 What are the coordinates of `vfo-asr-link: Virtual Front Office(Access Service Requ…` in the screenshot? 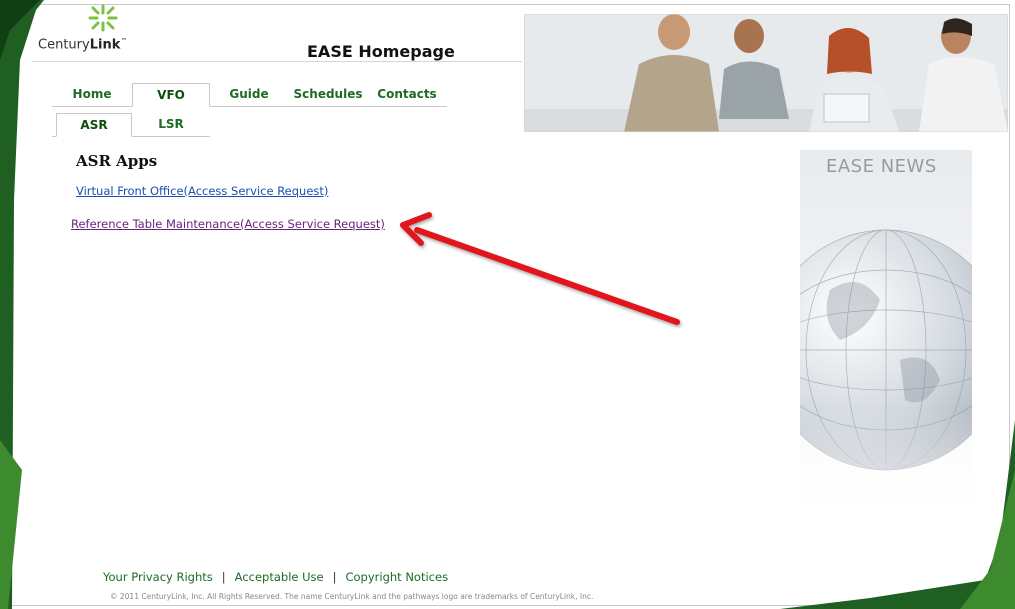 It's located at (202, 191).